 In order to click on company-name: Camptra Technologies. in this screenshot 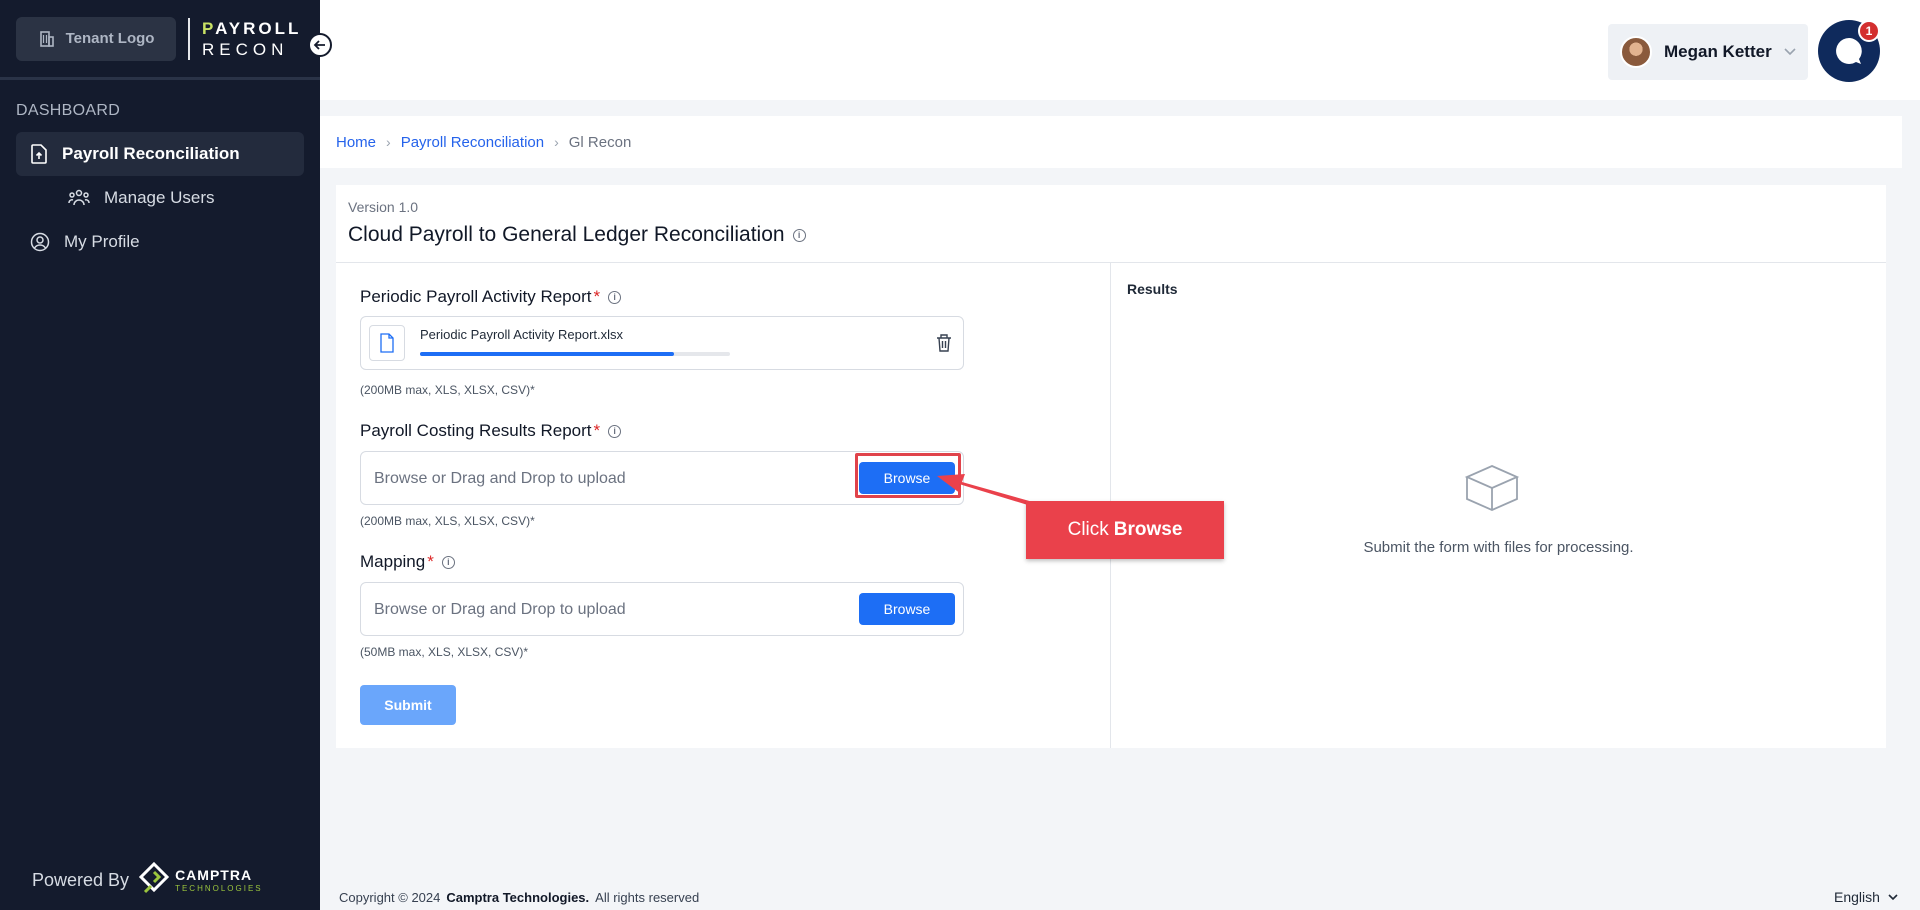, I will do `click(518, 897)`.